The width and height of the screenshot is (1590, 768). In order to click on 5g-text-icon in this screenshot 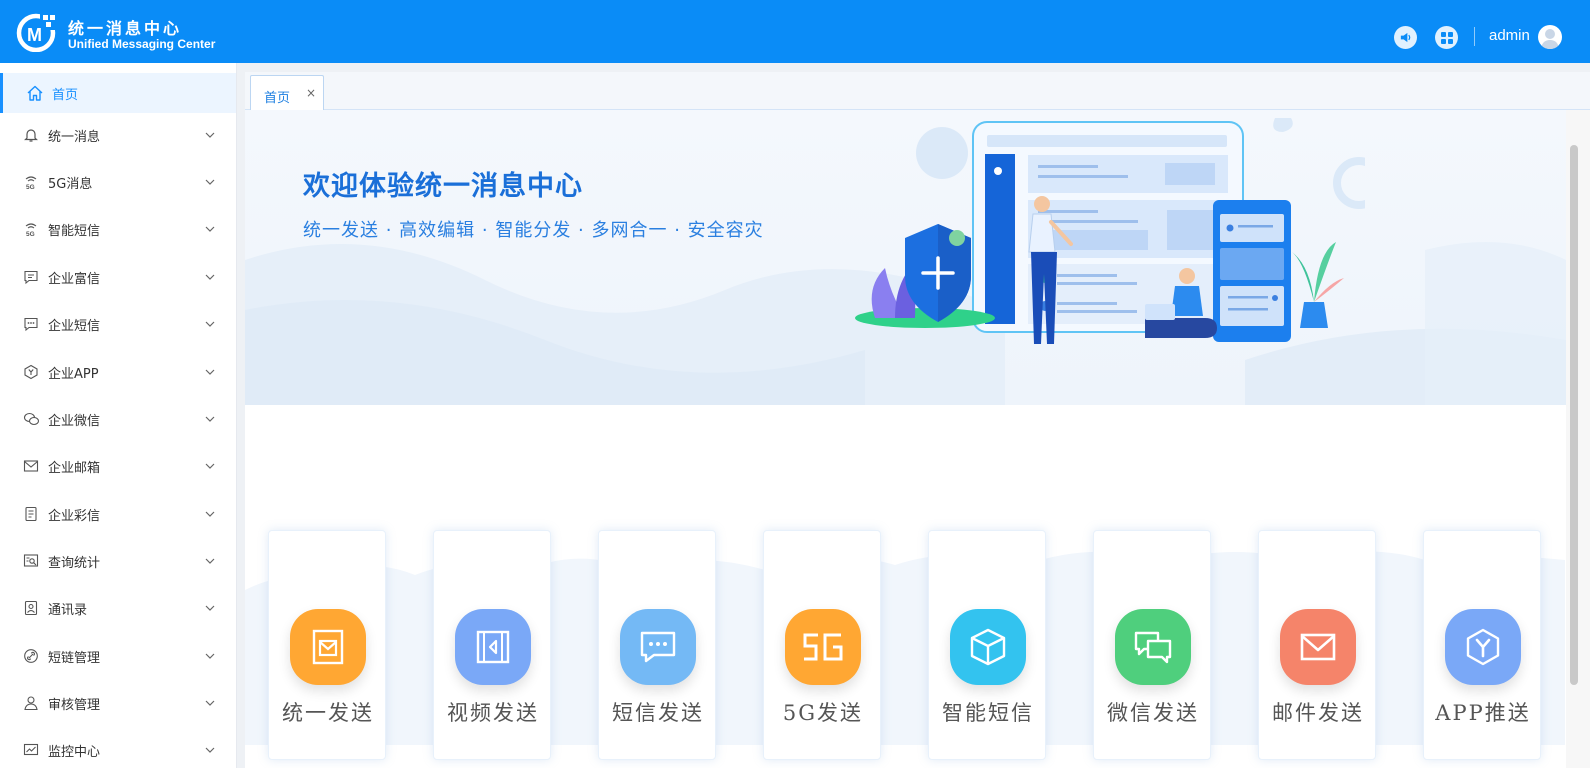, I will do `click(823, 647)`.